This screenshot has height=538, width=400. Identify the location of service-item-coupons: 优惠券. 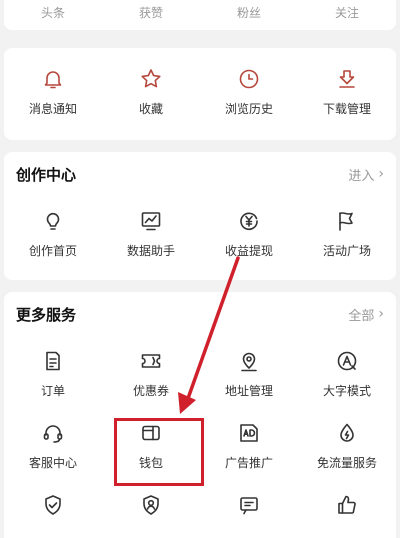
(151, 372).